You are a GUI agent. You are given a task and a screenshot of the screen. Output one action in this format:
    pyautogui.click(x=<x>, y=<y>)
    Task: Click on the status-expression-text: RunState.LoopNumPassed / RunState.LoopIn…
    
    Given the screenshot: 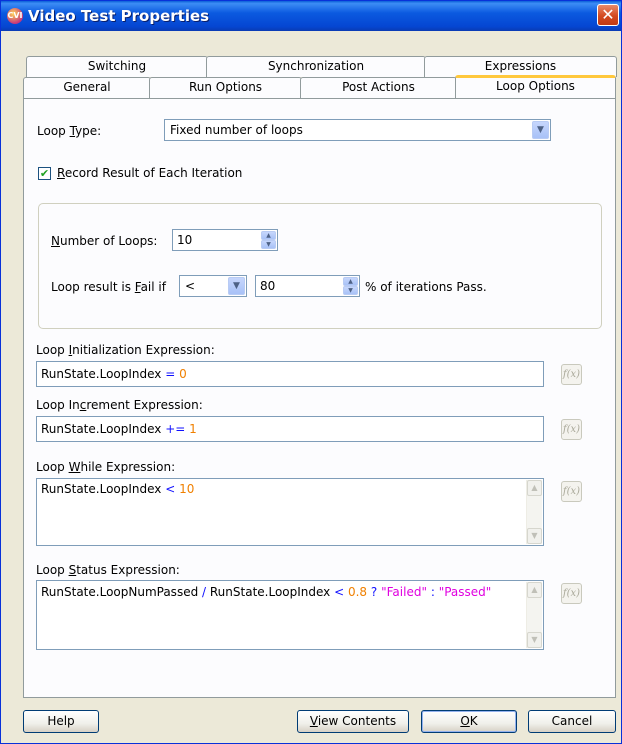 What is the action you would take?
    pyautogui.click(x=266, y=592)
    